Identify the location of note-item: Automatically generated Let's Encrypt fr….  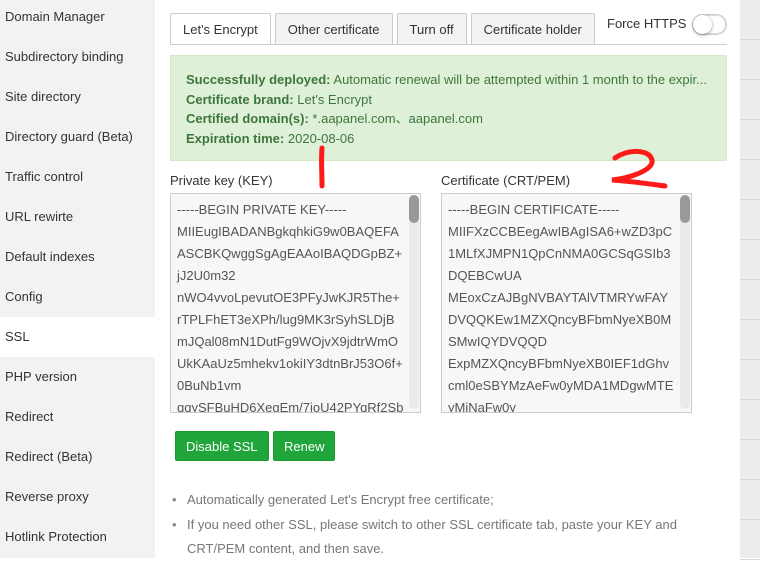
(450, 500).